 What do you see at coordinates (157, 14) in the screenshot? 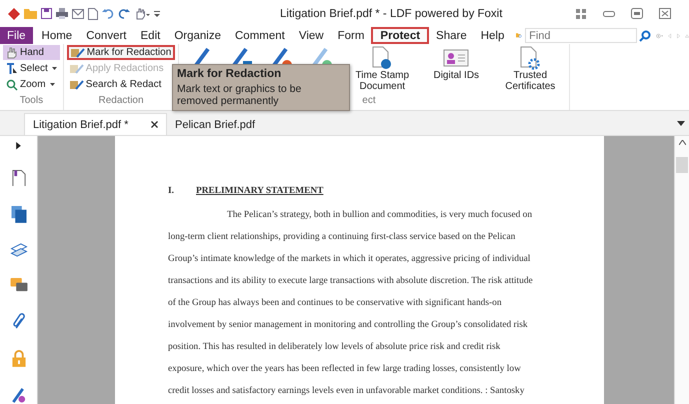
I see `customize-menu-icon` at bounding box center [157, 14].